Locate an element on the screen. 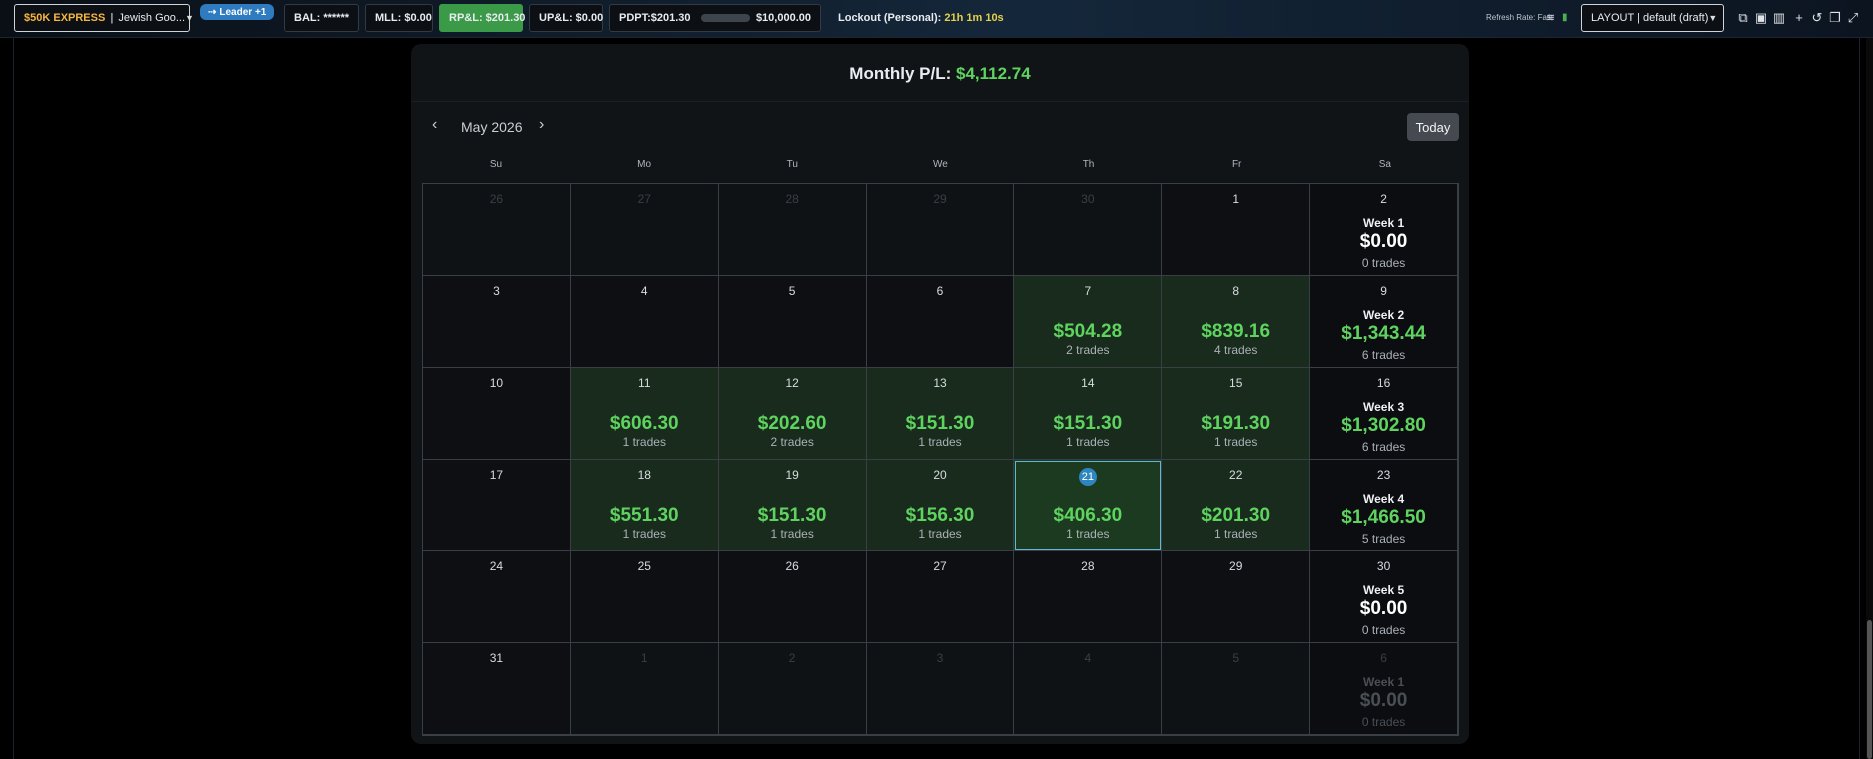 The height and width of the screenshot is (759, 1873). week-summary-cell: 16 Week 3 $1,302.80 6 trades is located at coordinates (1384, 413).